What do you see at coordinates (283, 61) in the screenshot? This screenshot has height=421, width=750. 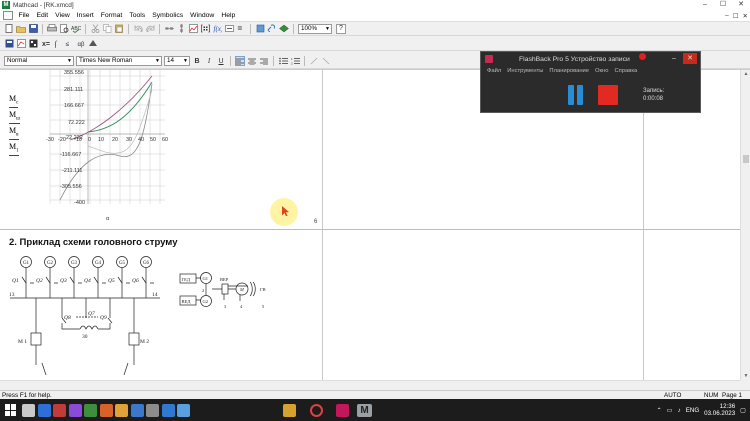 I see `bullets-icon` at bounding box center [283, 61].